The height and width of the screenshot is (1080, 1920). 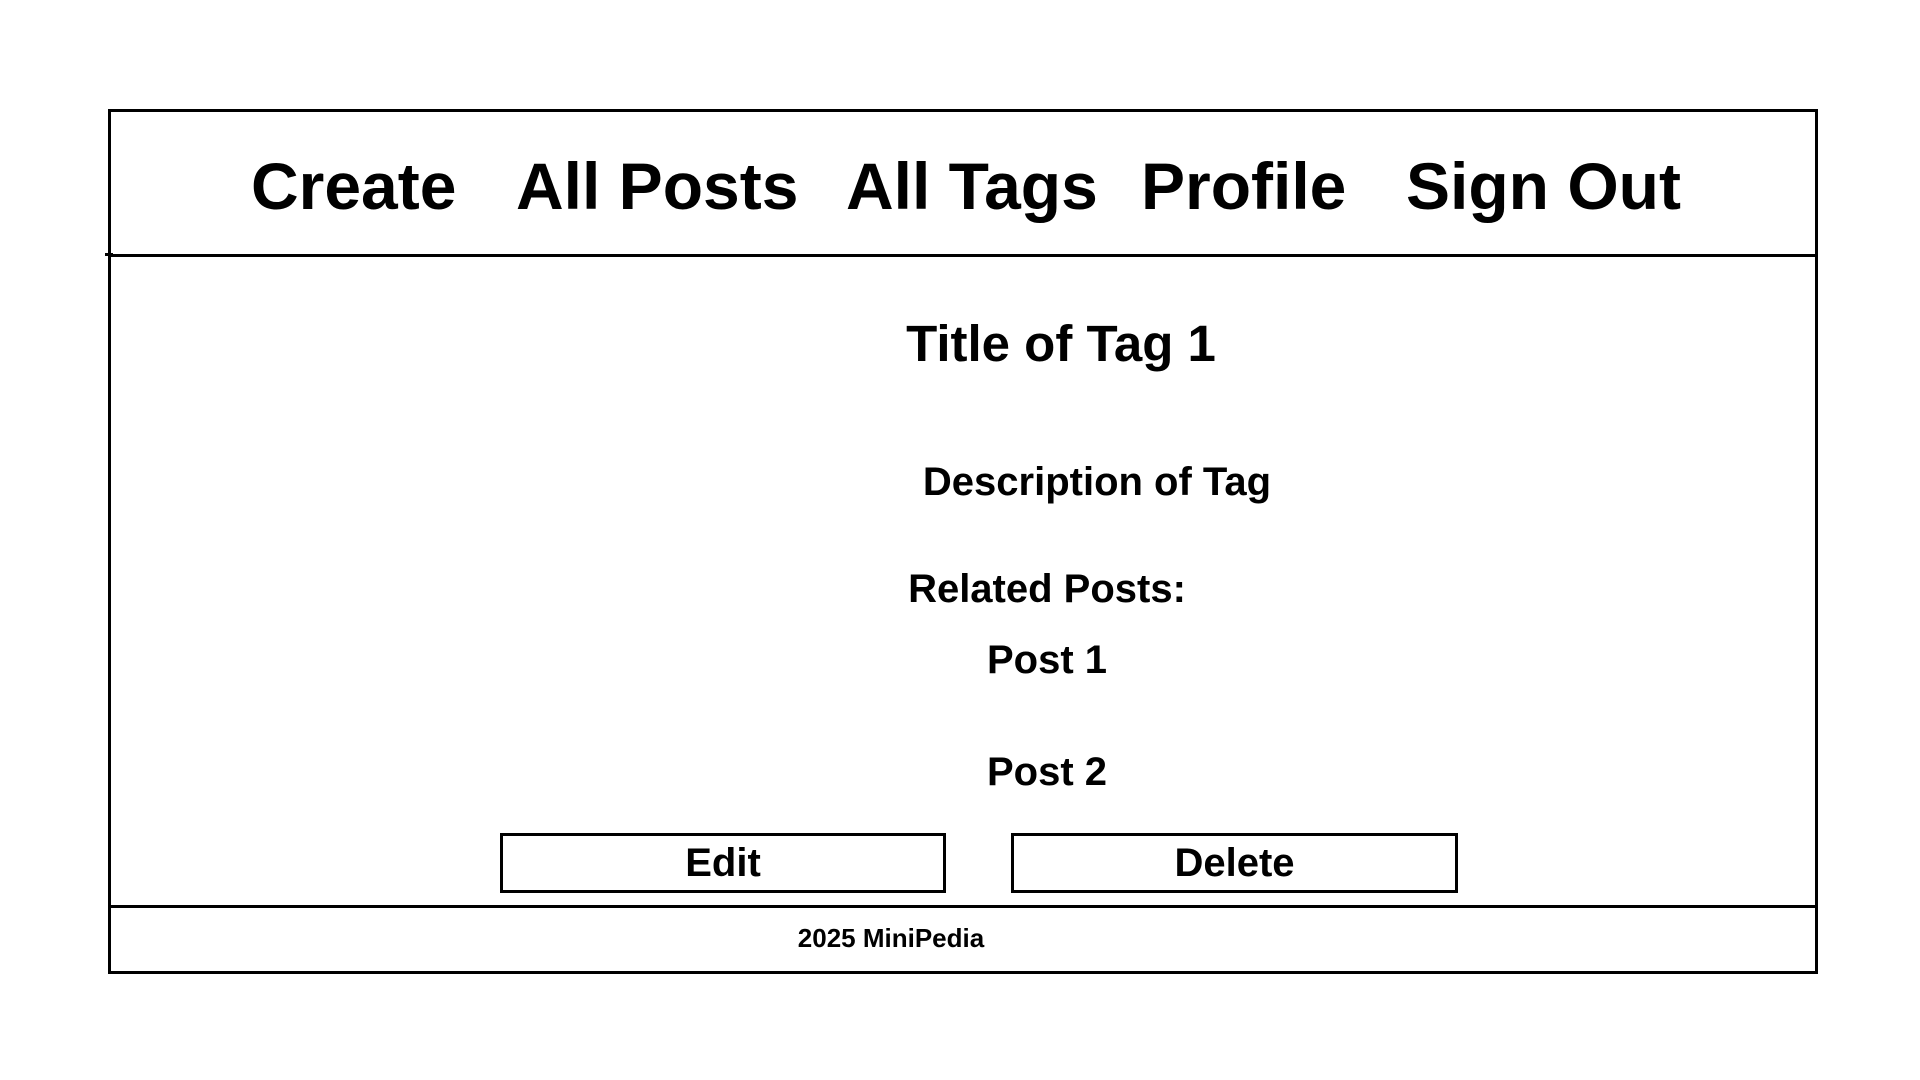 I want to click on nav-link-all-tags: All Tags, so click(x=972, y=186).